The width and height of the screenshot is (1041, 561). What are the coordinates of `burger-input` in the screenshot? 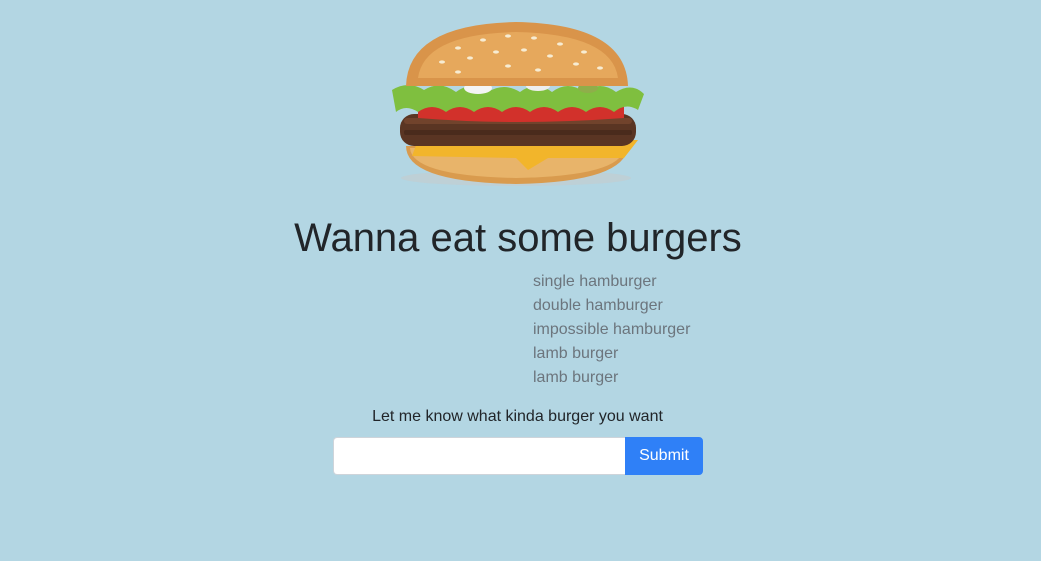 It's located at (479, 456).